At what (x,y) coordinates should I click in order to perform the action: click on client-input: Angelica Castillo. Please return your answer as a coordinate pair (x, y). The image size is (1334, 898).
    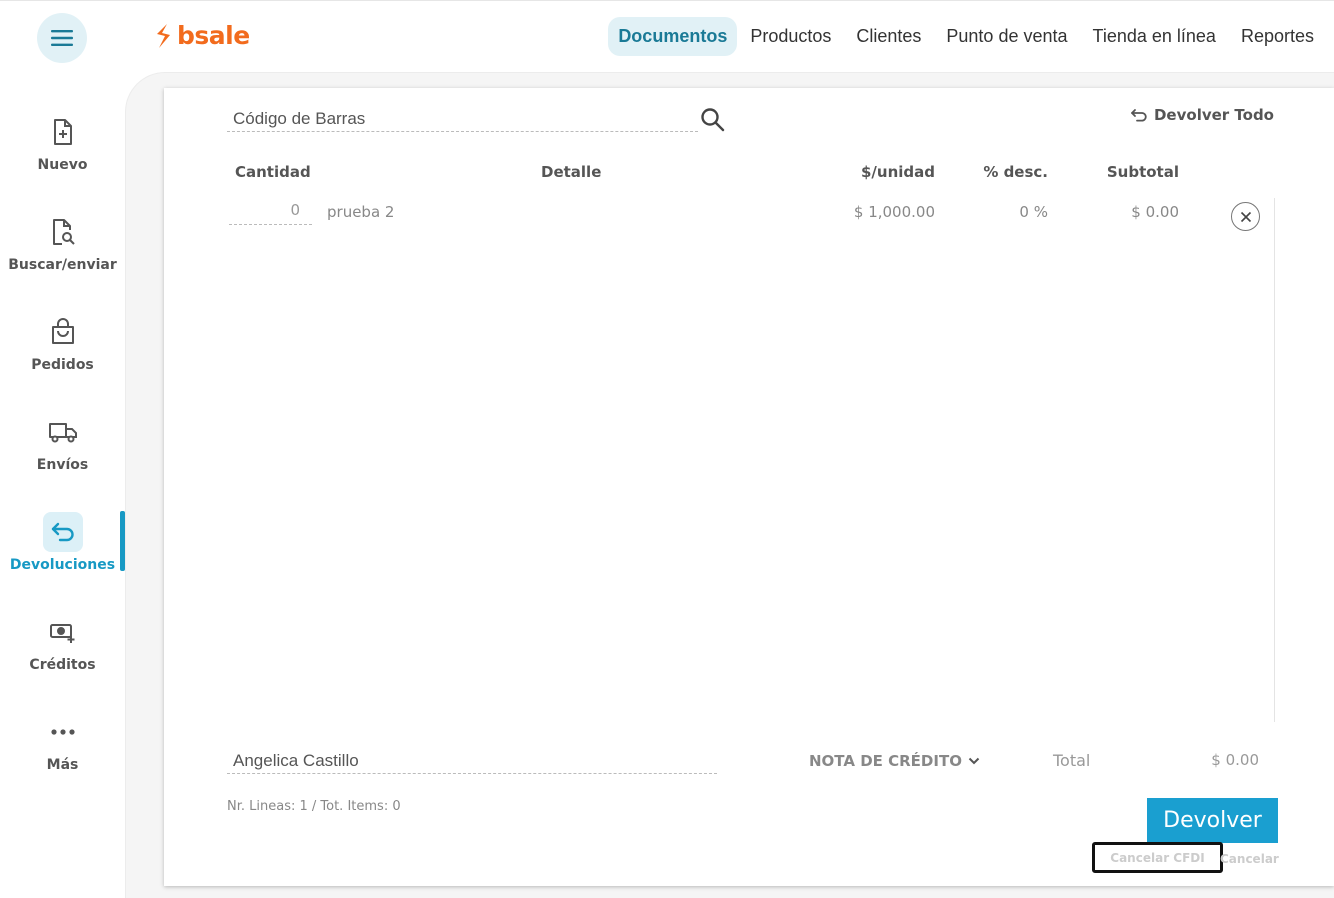
    Looking at the image, I should click on (472, 761).